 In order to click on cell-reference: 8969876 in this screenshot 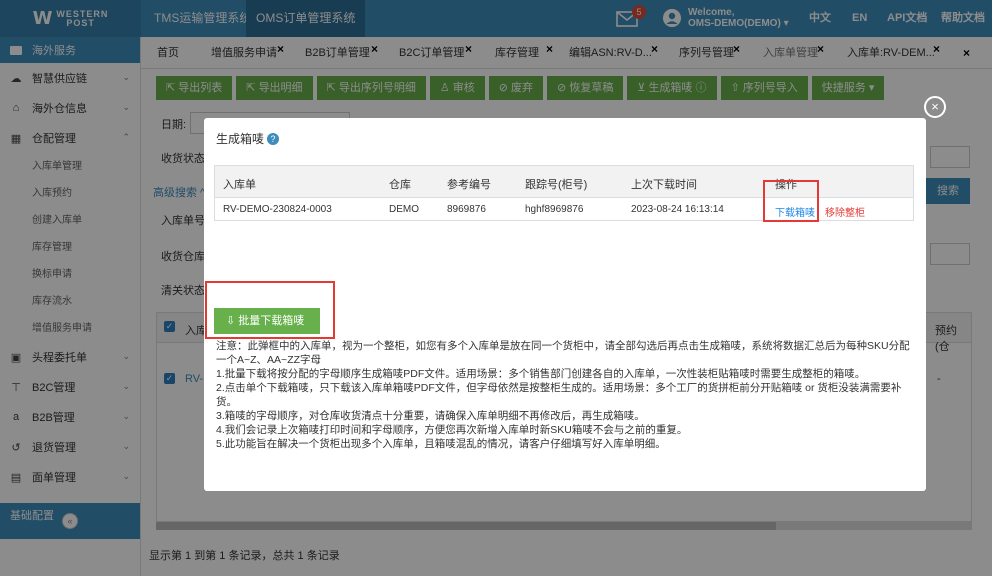, I will do `click(466, 209)`.